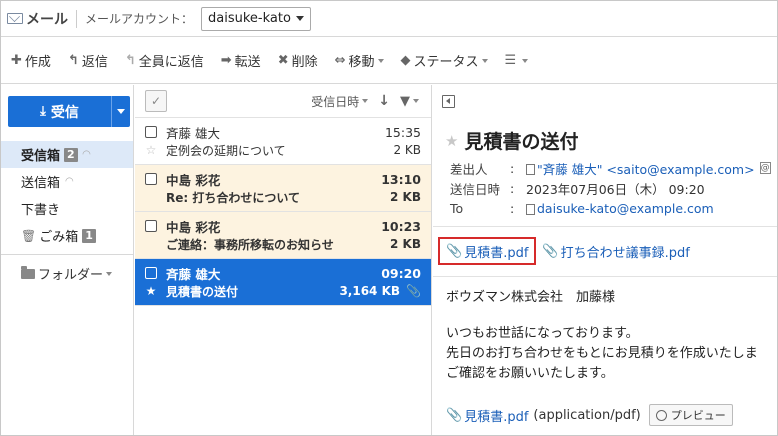 The width and height of the screenshot is (778, 436). I want to click on forward-icon: ➡, so click(226, 60).